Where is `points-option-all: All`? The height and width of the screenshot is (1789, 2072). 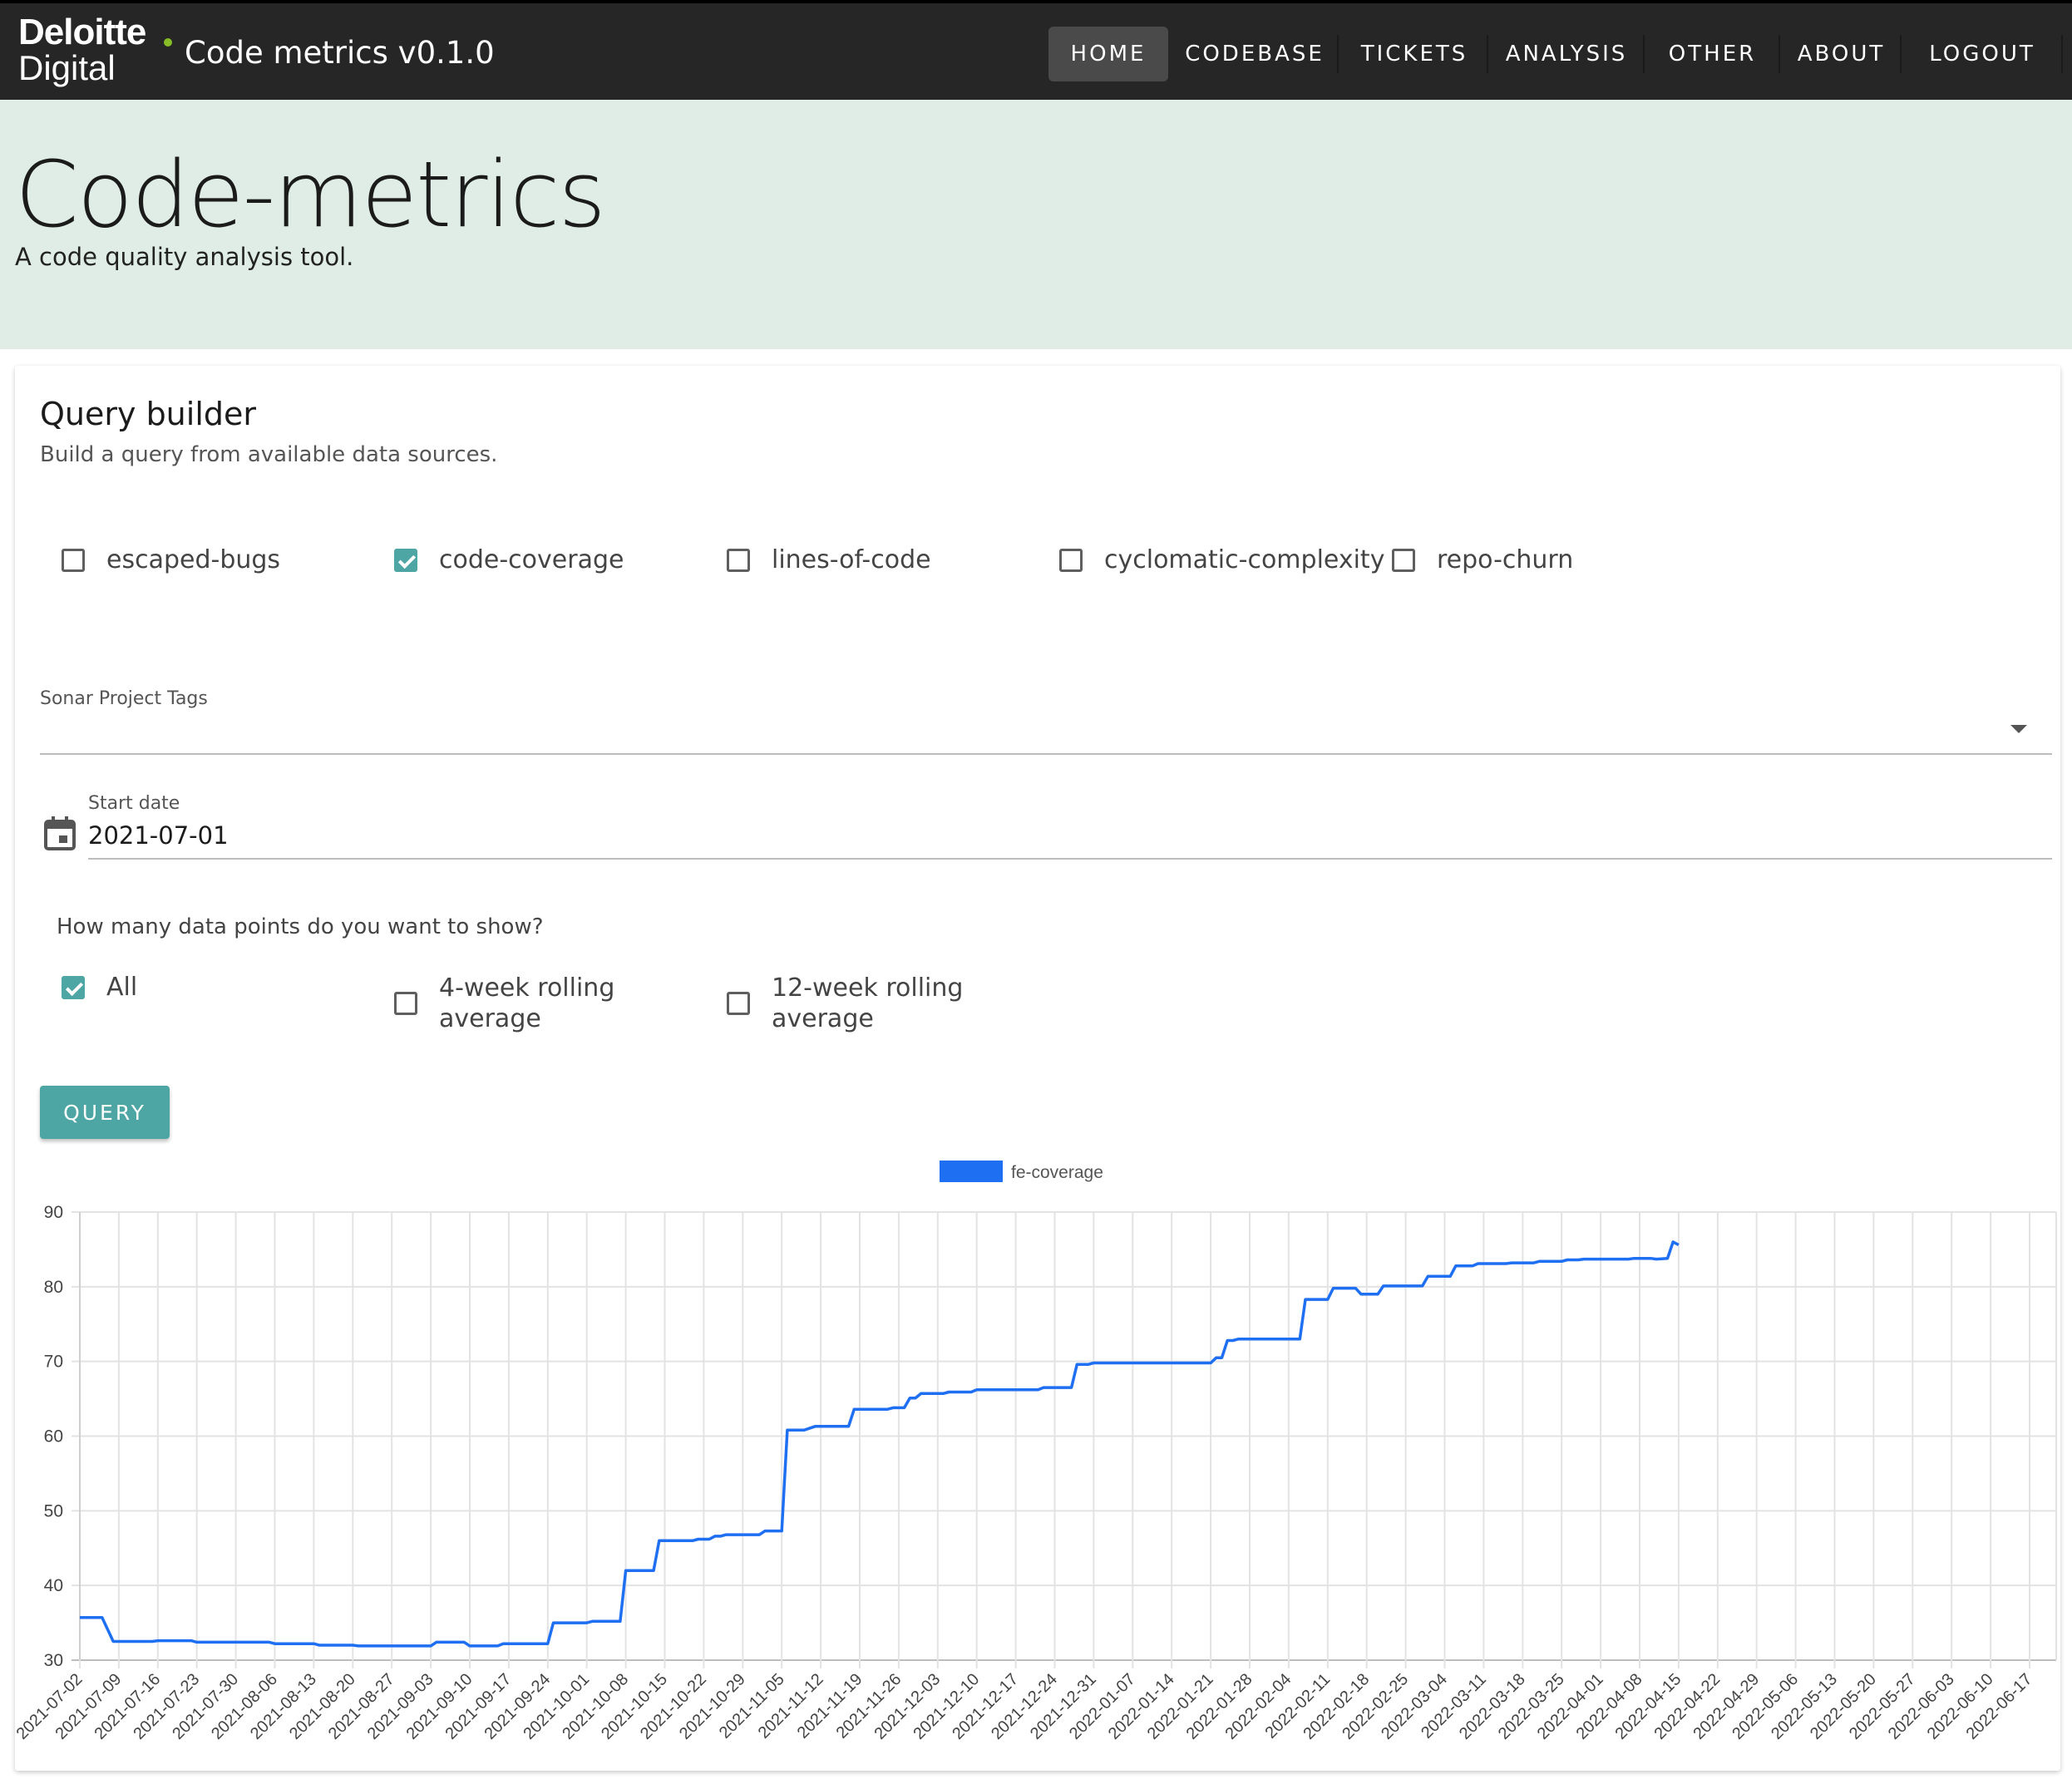 points-option-all: All is located at coordinates (99, 987).